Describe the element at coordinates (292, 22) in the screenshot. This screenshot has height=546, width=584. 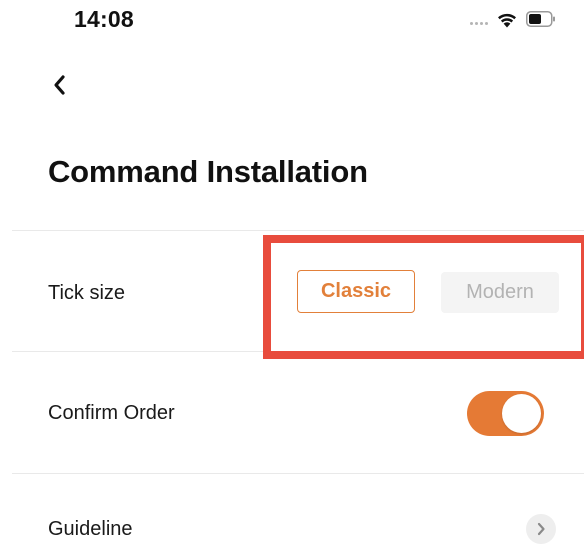
I see `status-bar: 14:08` at that location.